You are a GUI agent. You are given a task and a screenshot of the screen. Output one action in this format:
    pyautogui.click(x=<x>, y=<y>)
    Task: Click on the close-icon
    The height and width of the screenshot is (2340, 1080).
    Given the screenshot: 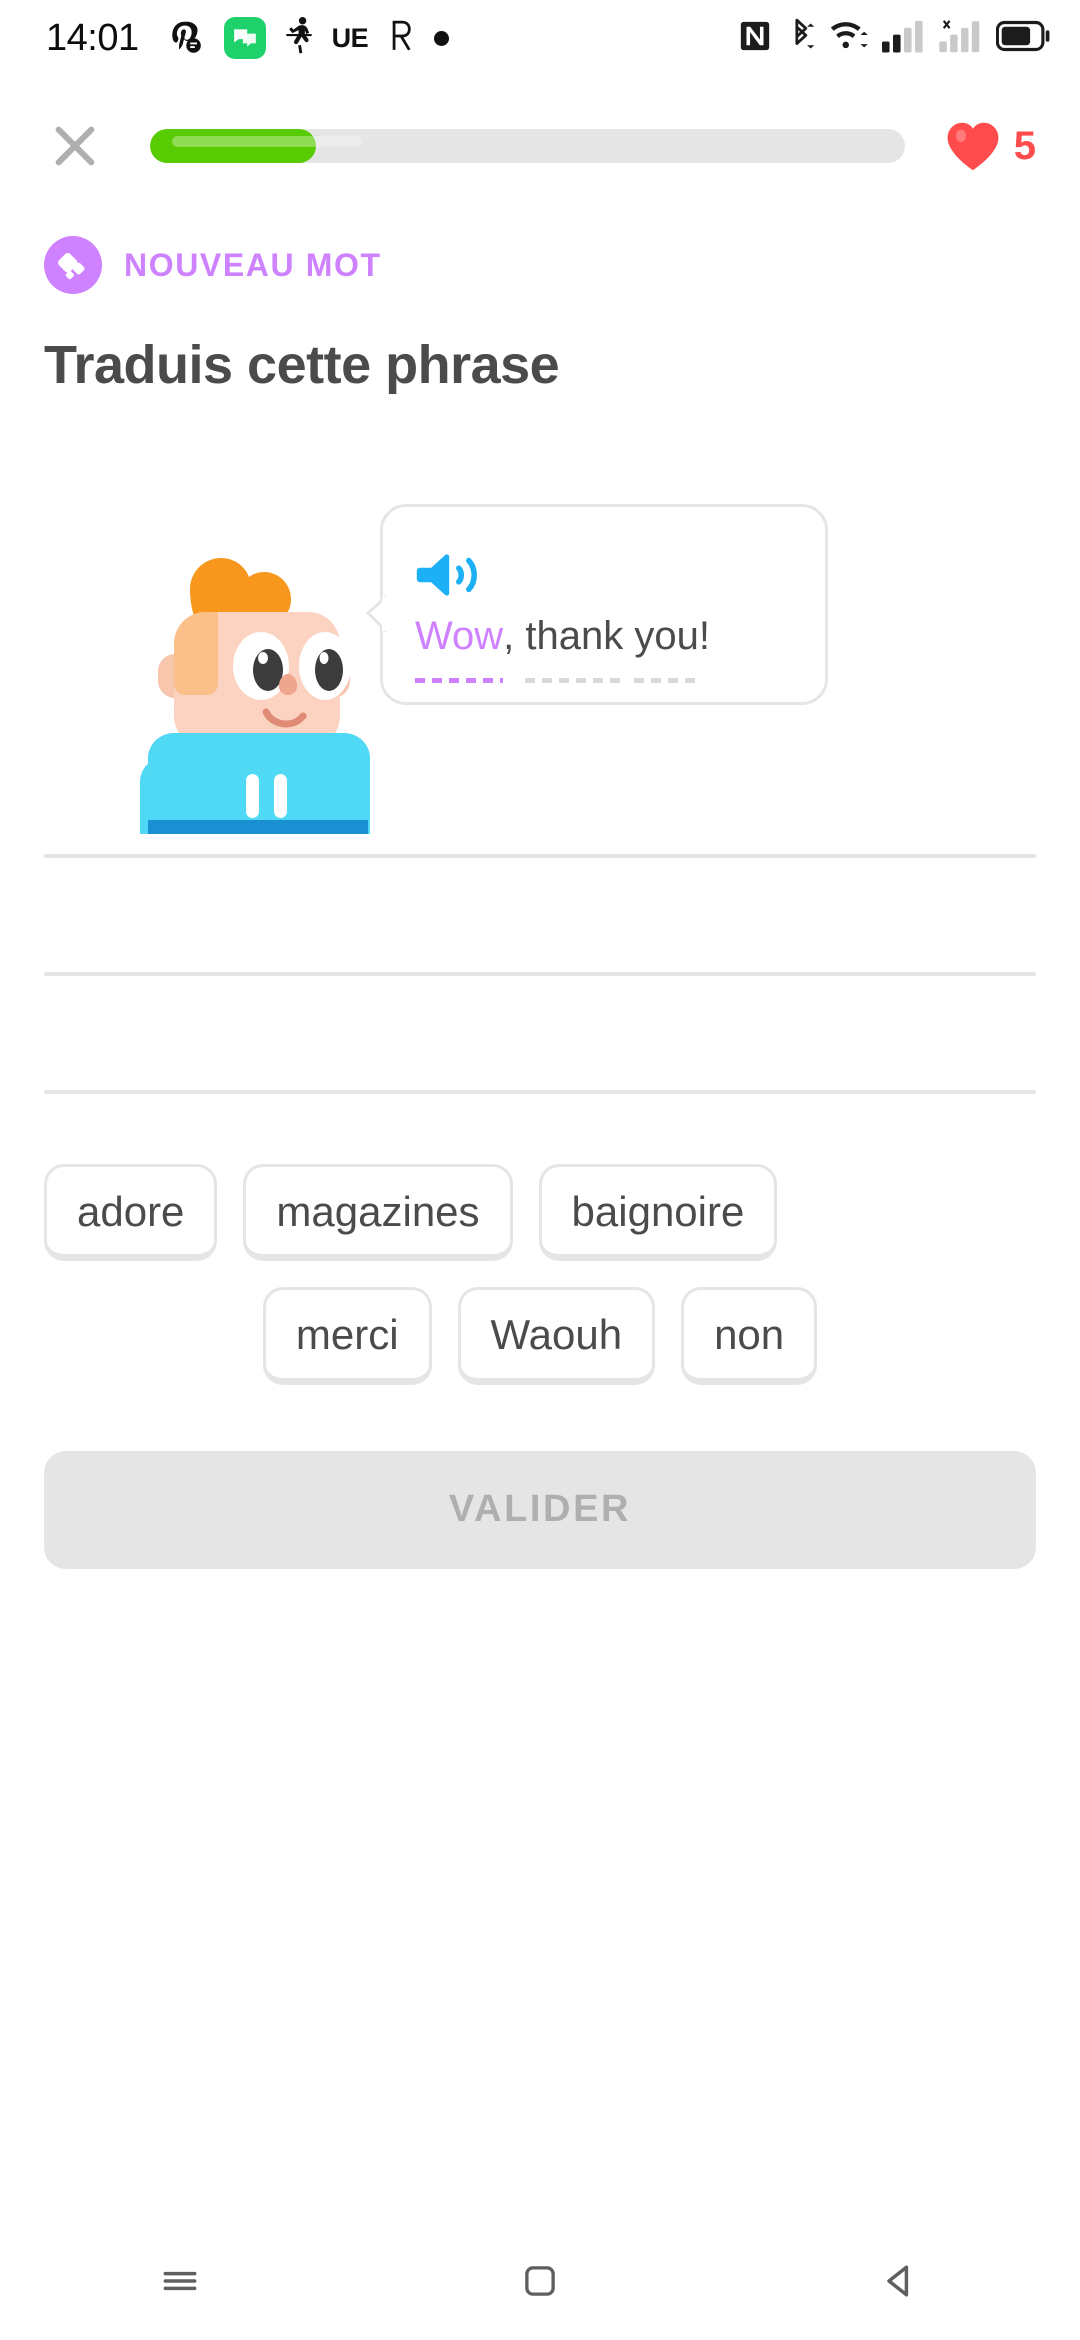 What is the action you would take?
    pyautogui.click(x=75, y=146)
    